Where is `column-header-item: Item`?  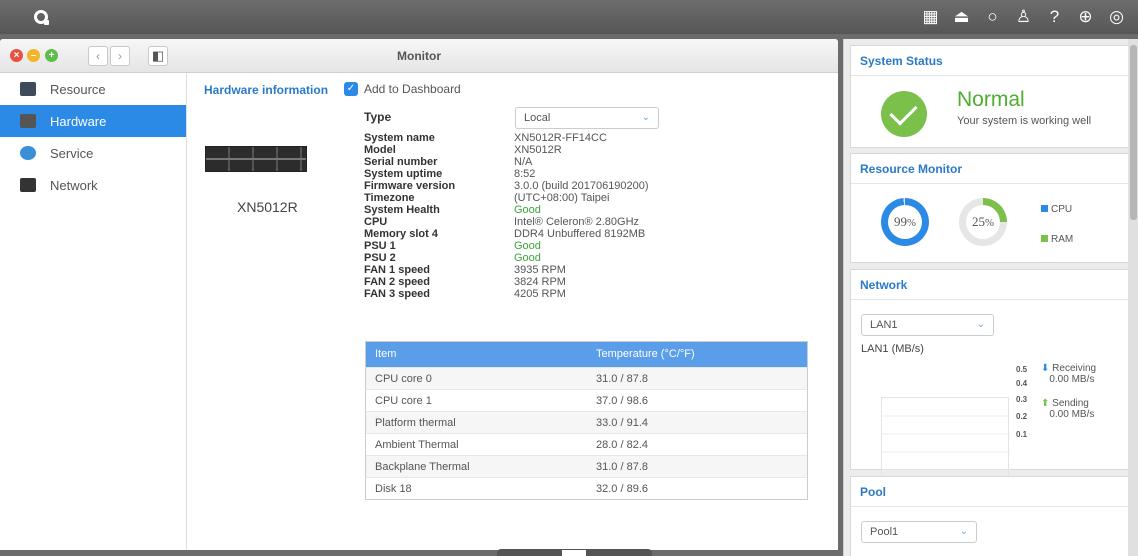
column-header-item: Item is located at coordinates (476, 354).